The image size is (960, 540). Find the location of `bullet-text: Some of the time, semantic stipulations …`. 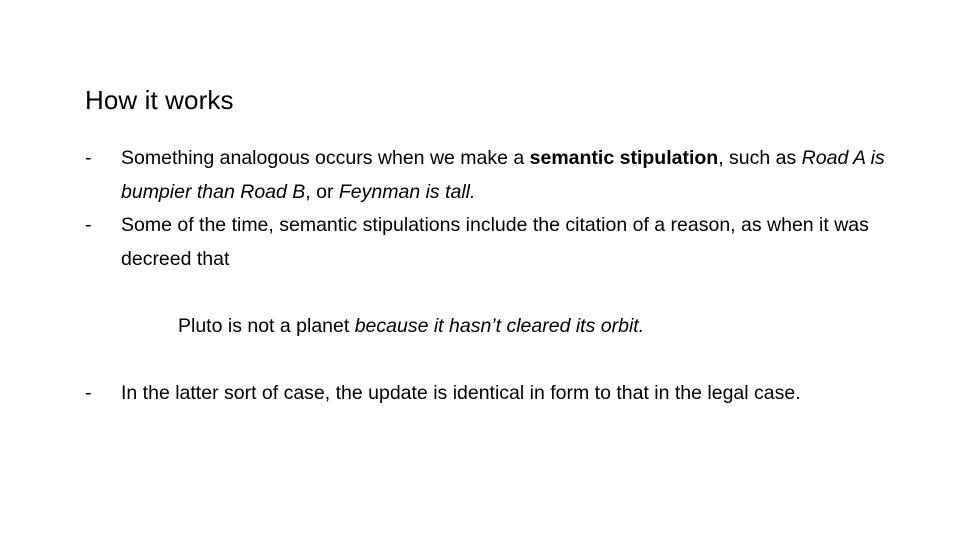

bullet-text: Some of the time, semantic stipulations … is located at coordinates (495, 242).